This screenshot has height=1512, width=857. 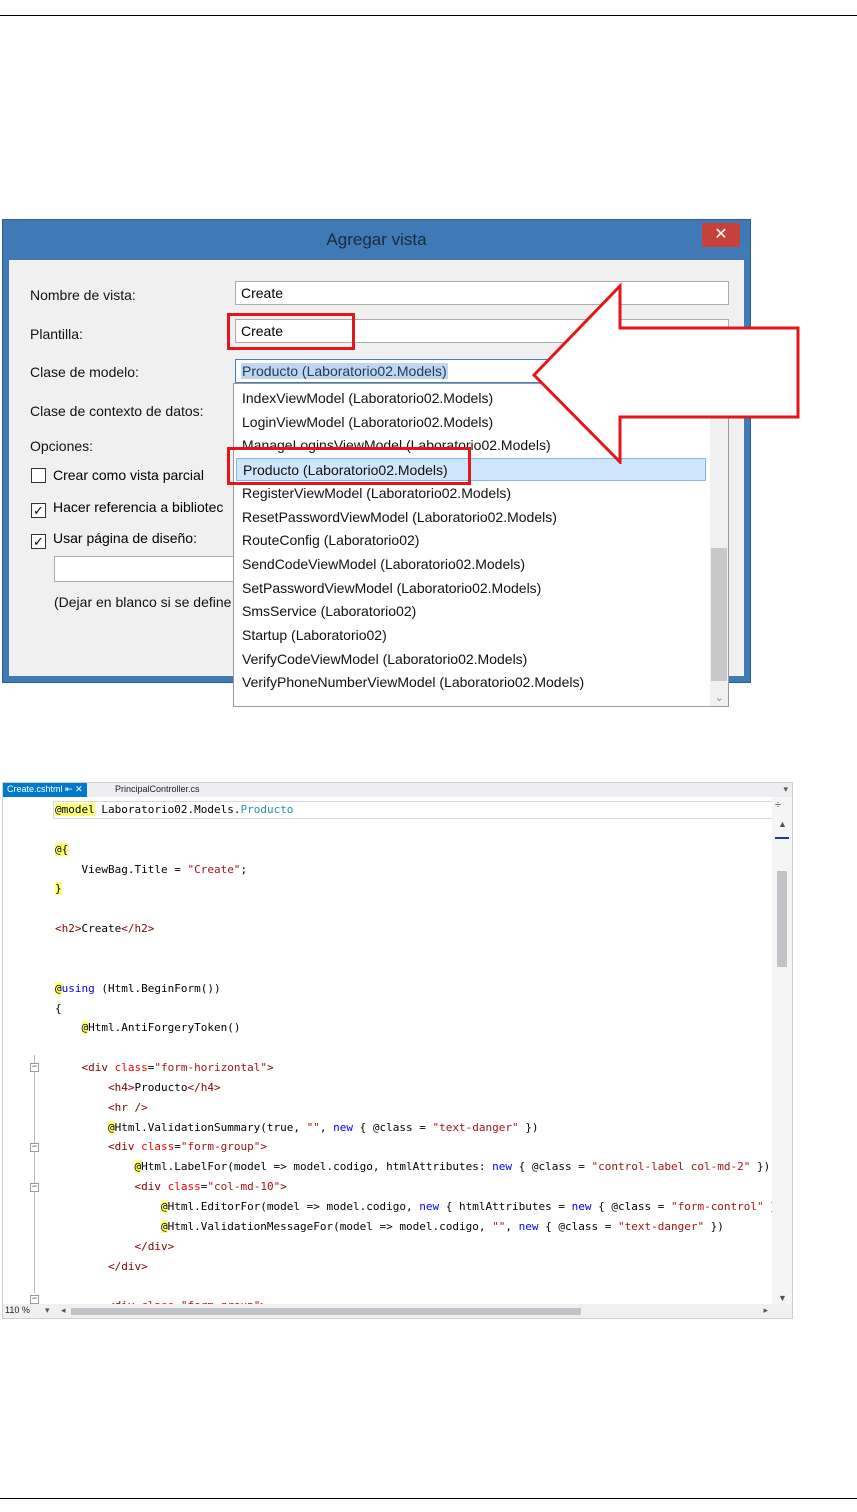 I want to click on split-icon: ÷, so click(x=778, y=805).